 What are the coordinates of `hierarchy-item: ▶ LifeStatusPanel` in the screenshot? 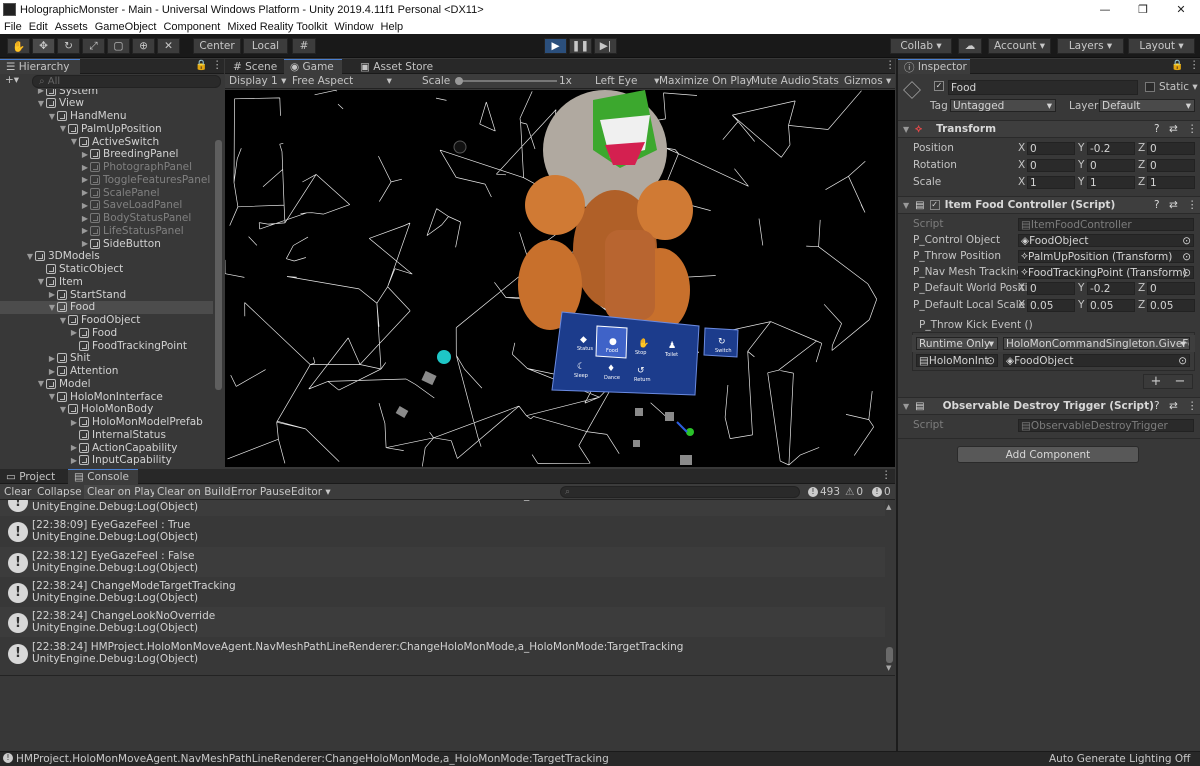 It's located at (106, 230).